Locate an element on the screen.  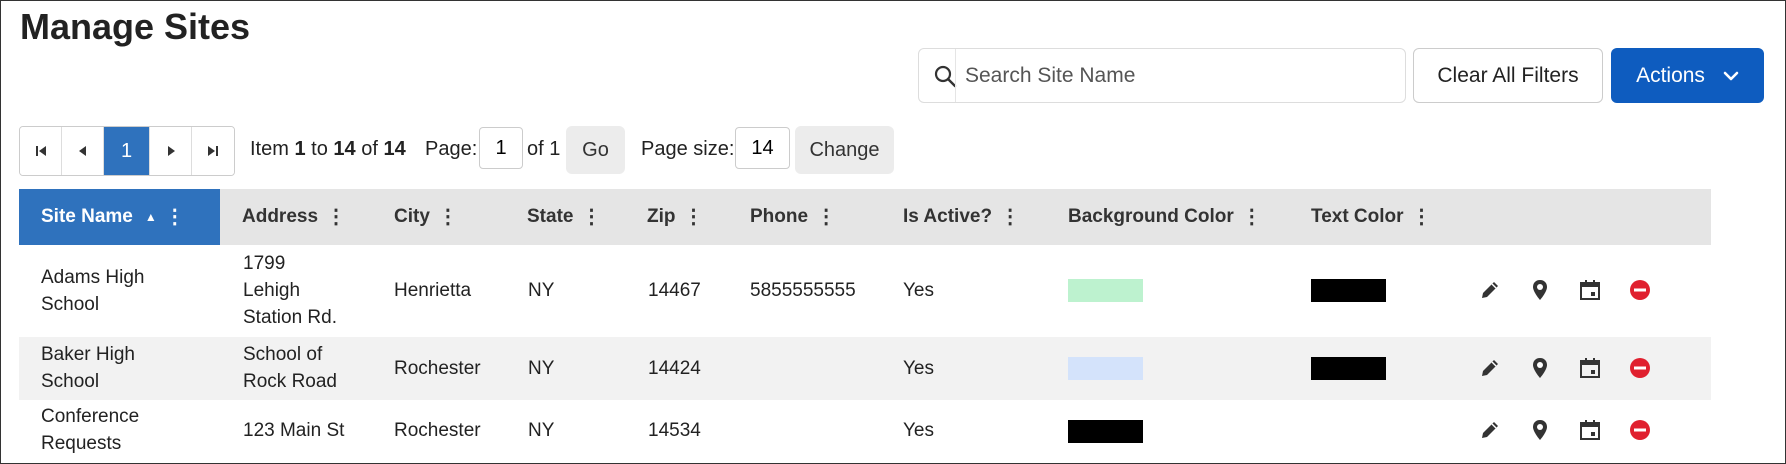
cell-text: Lehigh is located at coordinates (272, 290).